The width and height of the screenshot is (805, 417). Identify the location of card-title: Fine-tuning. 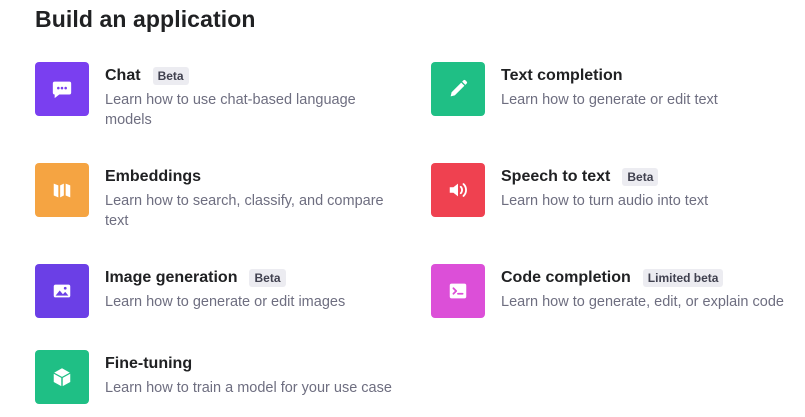
(149, 363).